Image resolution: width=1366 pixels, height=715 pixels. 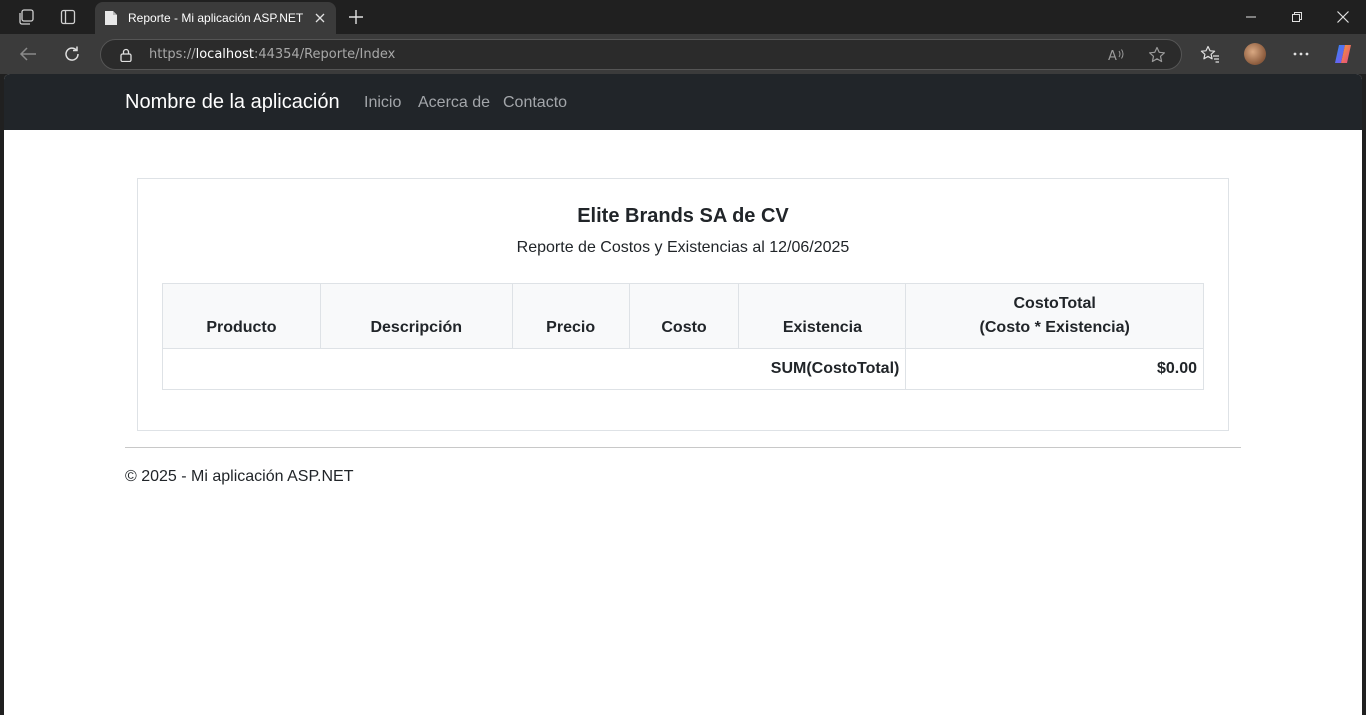 I want to click on footer-copyright: © 2025 - Mi aplicación ASP.NET, so click(x=239, y=476).